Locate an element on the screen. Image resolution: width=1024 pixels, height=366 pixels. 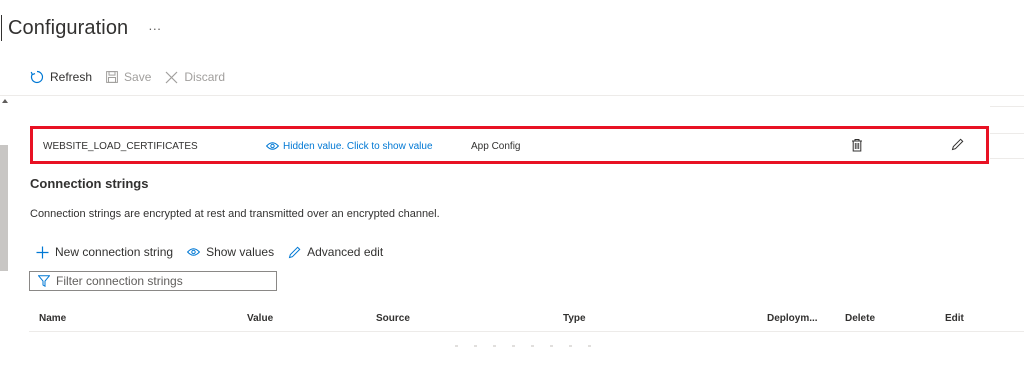
page-header: Configuration ··· is located at coordinates (80, 28).